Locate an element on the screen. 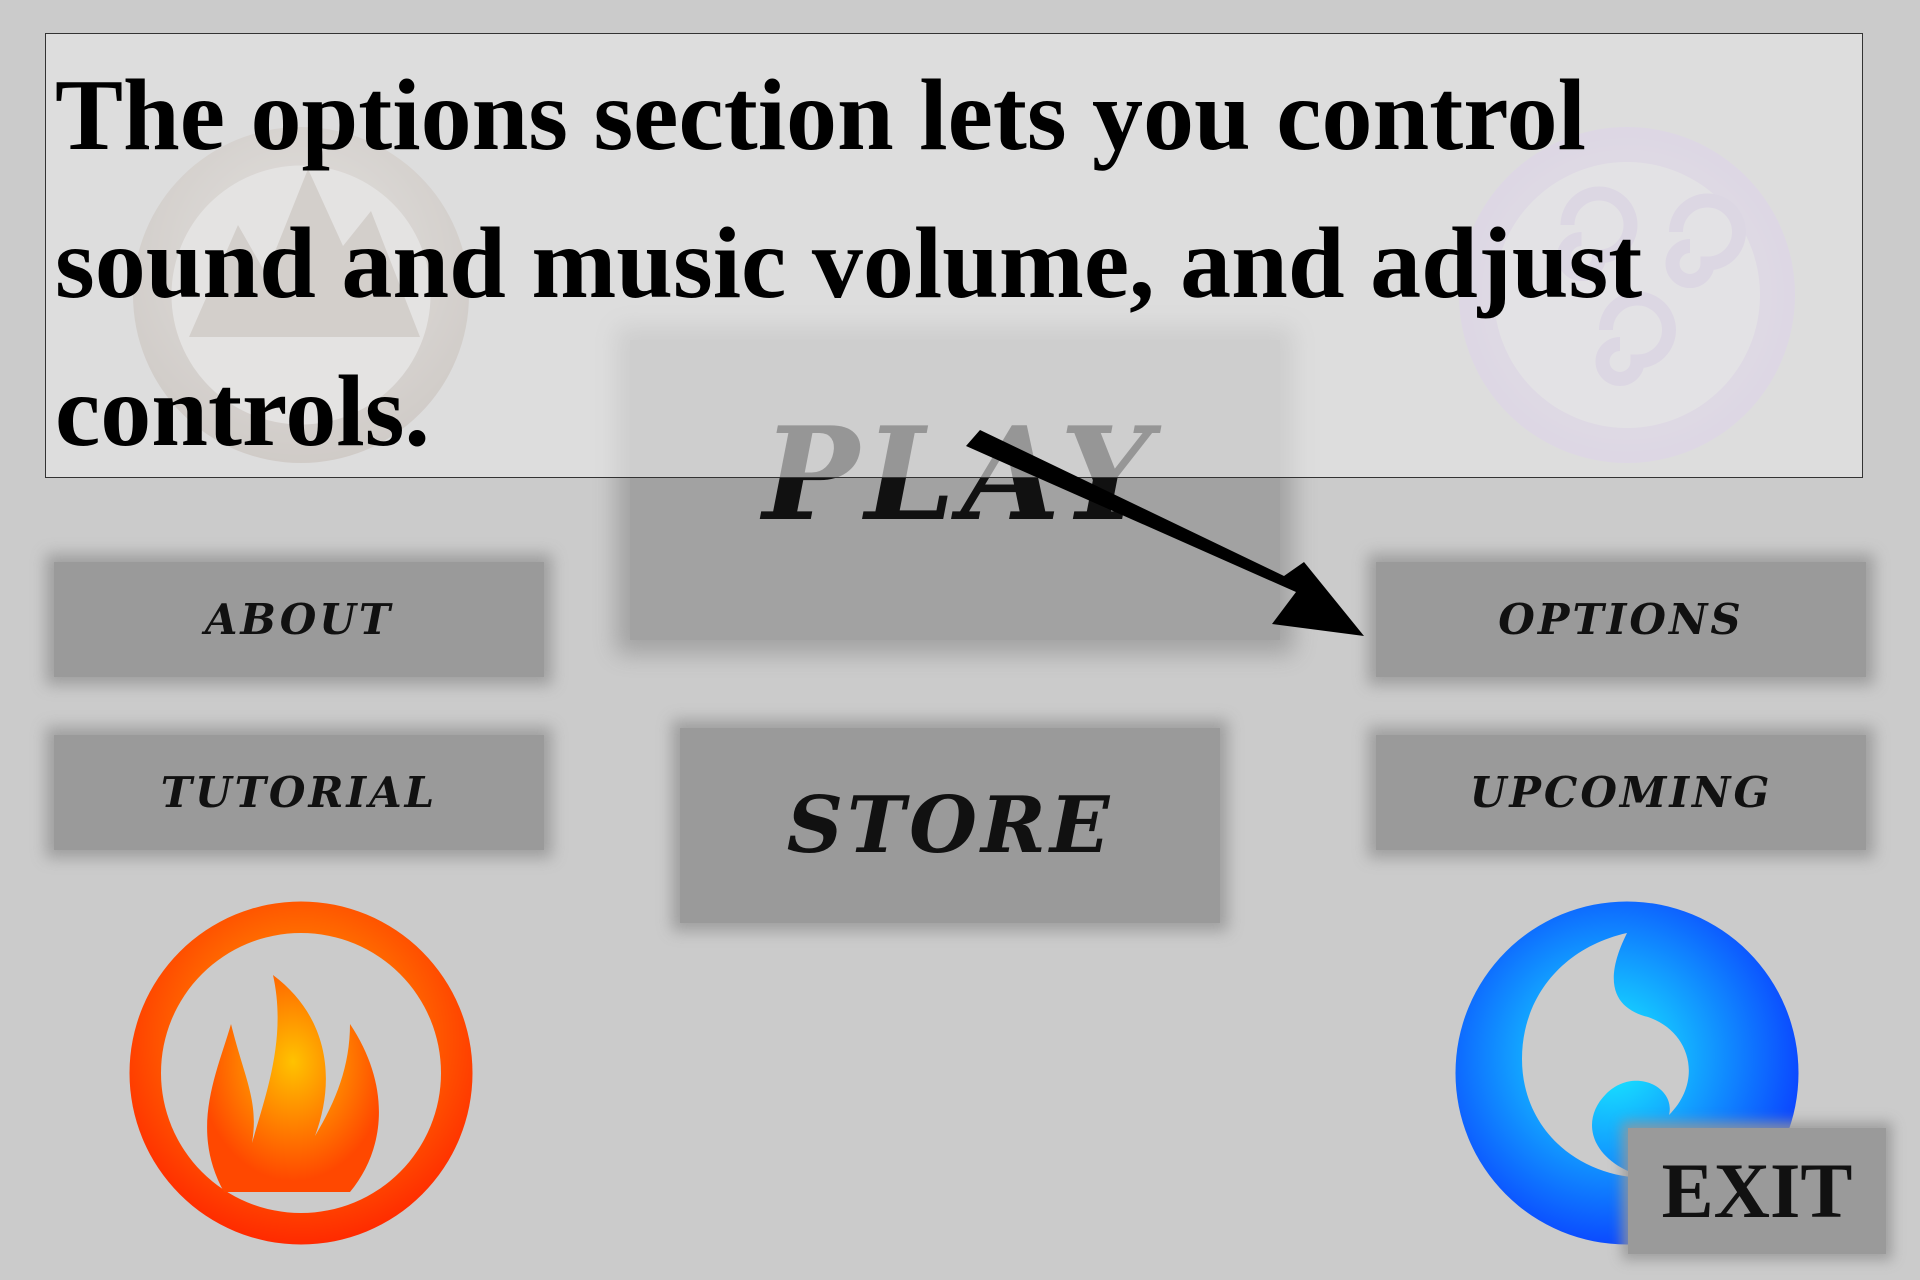 This screenshot has height=1280, width=1920. about-button-label: ABOUT is located at coordinates (299, 619).